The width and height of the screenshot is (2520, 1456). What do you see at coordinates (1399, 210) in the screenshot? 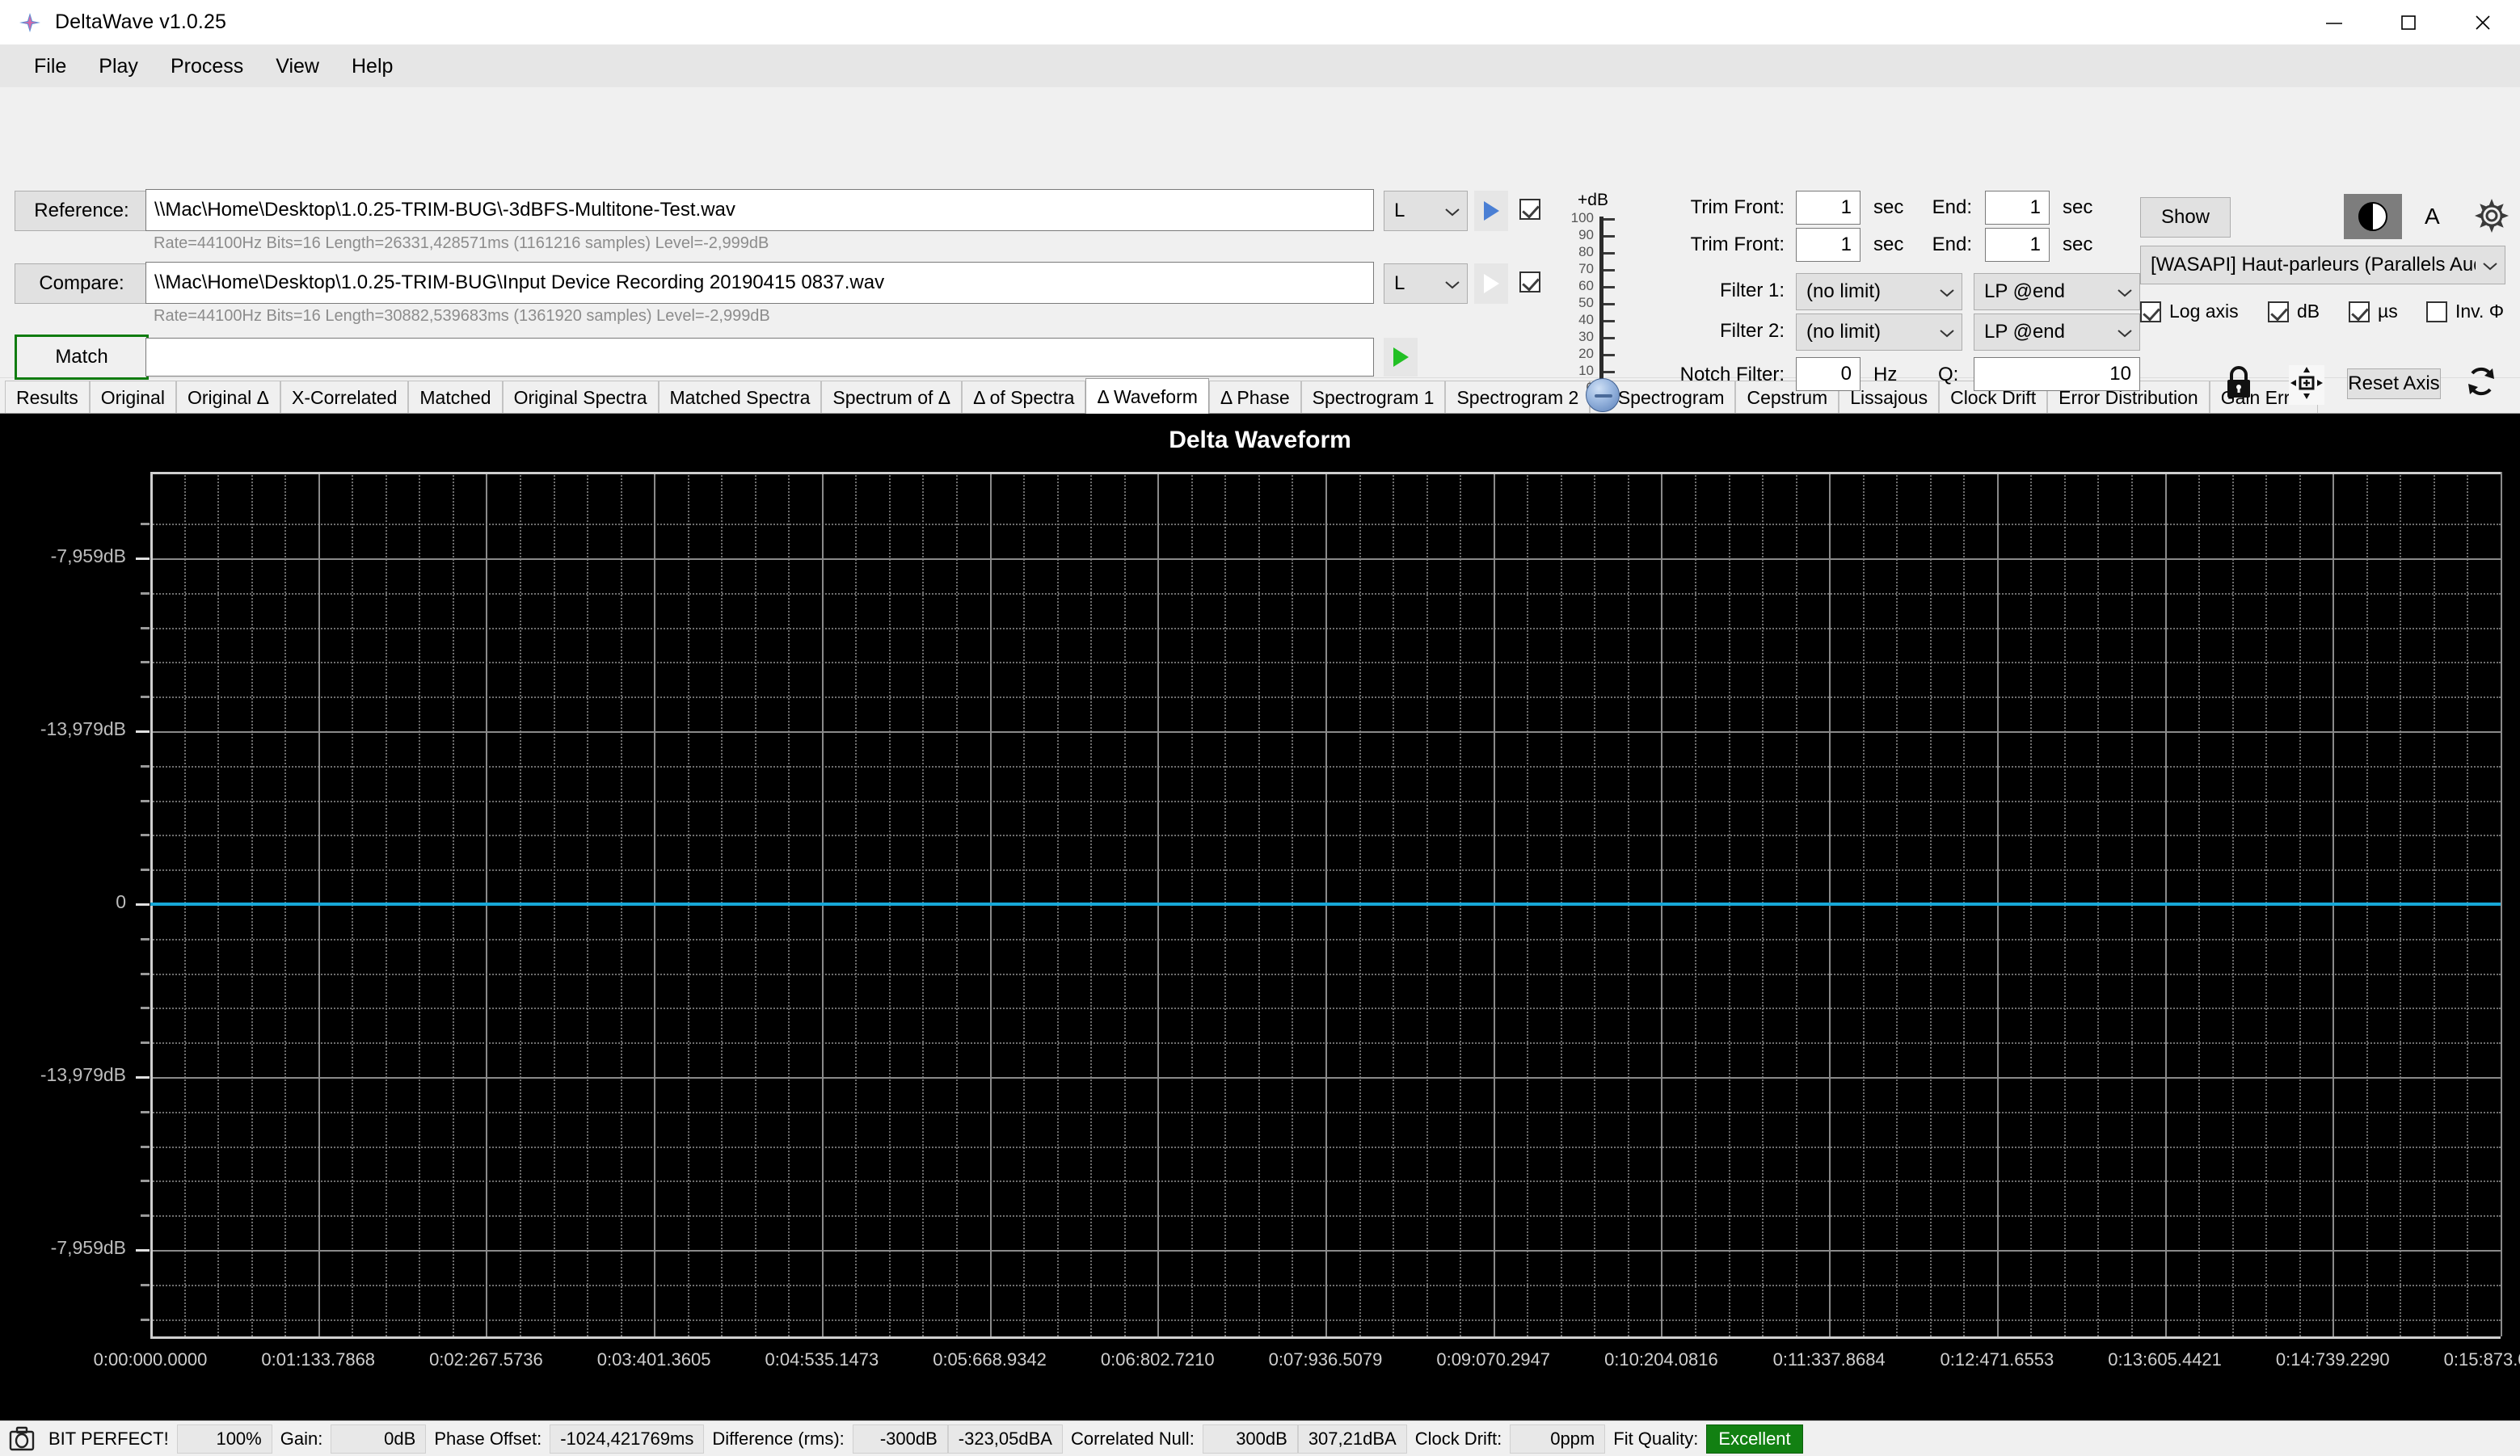
I see `reference-channel-value: L` at bounding box center [1399, 210].